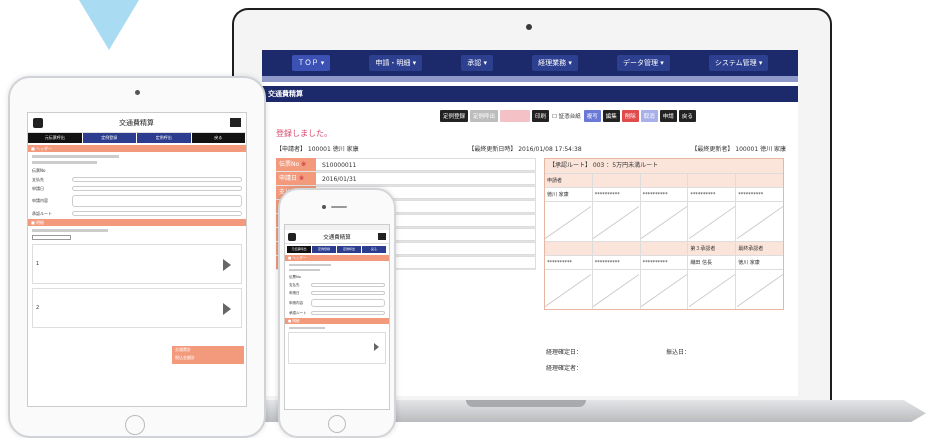 Image resolution: width=926 pixels, height=438 pixels. What do you see at coordinates (52, 237) in the screenshot?
I see `add-detail-button` at bounding box center [52, 237].